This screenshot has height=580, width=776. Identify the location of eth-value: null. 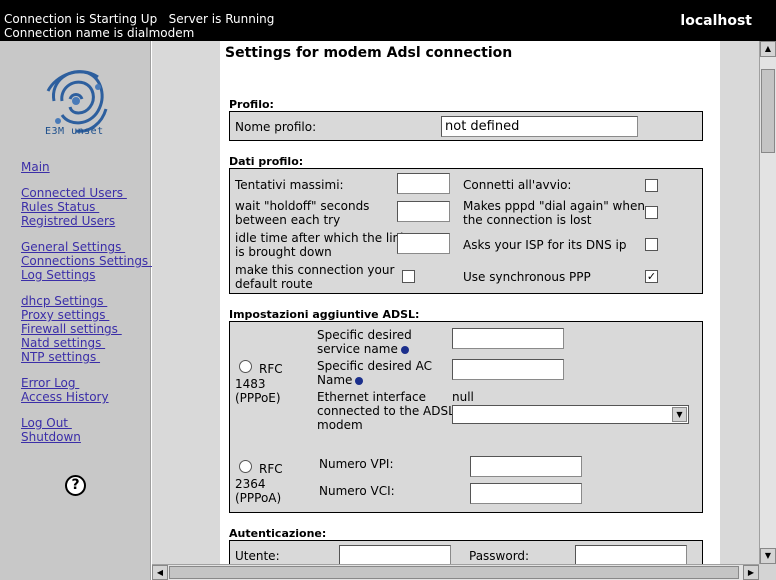
(463, 397).